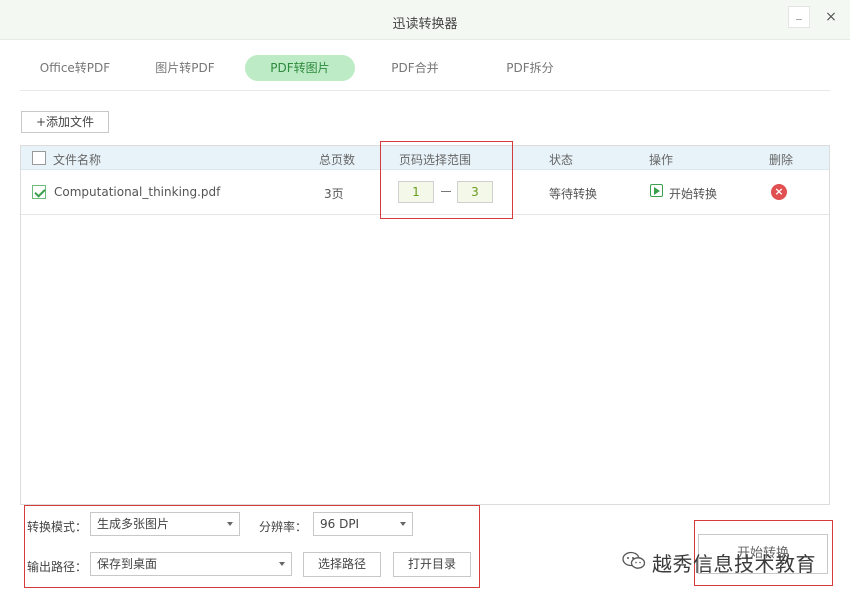 This screenshot has height=600, width=850. Describe the element at coordinates (530, 68) in the screenshot. I see `tab-pdf-split: PDF拆分` at that location.